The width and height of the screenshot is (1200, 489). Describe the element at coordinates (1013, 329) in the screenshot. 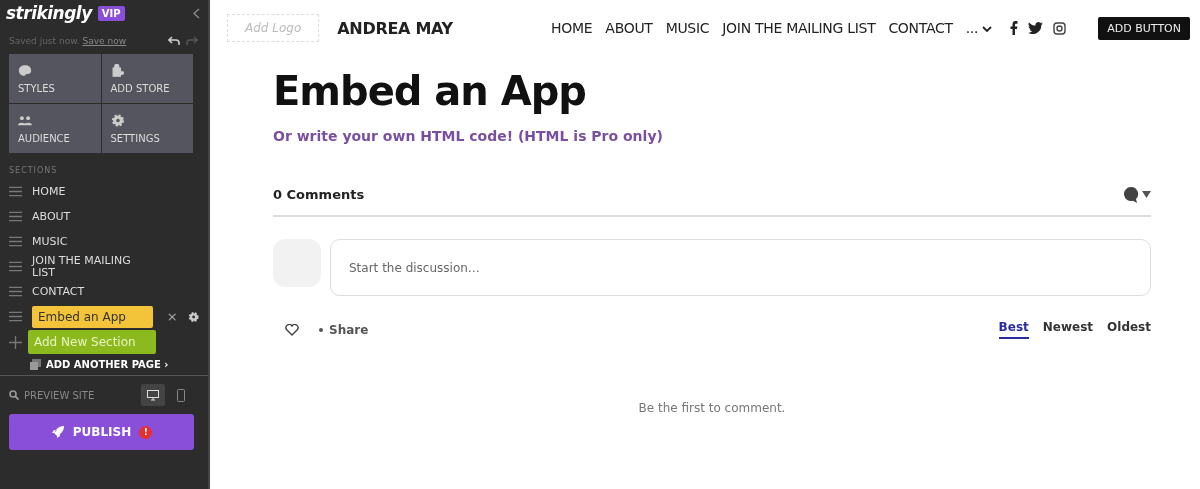

I see `sort-tab: Best` at that location.